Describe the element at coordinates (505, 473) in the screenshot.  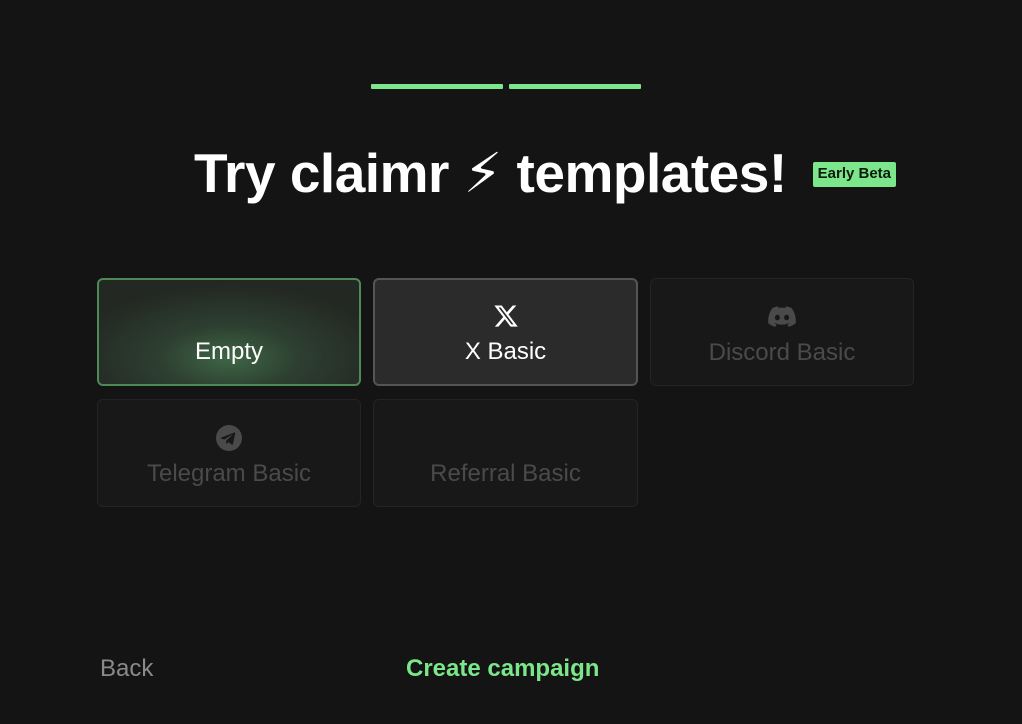
I see `template-card-label: Referral Basic` at that location.